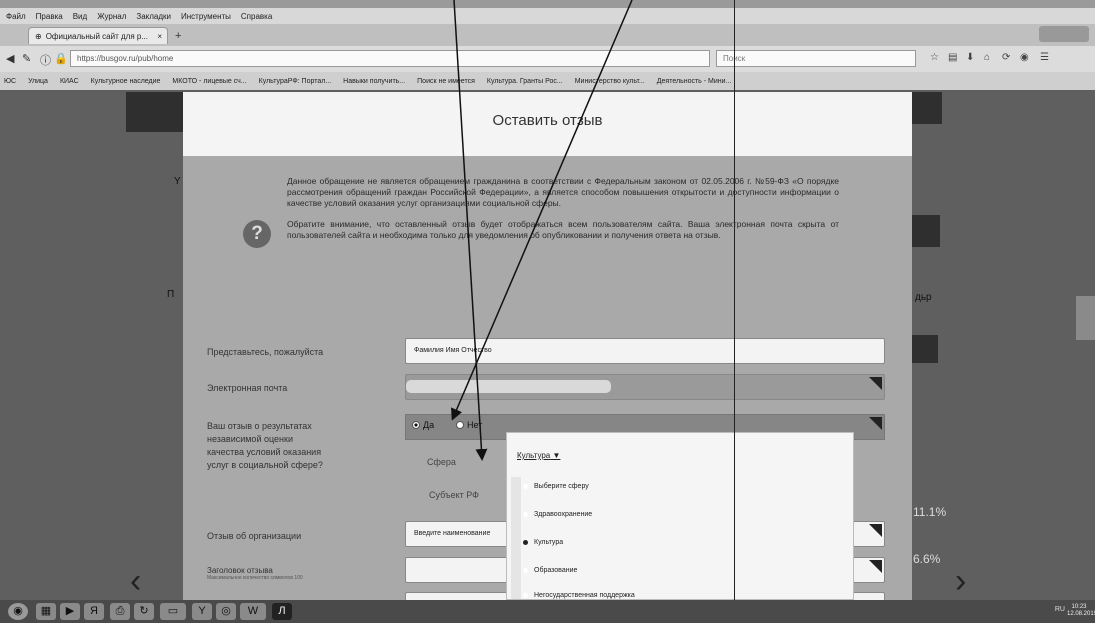 The width and height of the screenshot is (1095, 623). What do you see at coordinates (1079, 607) in the screenshot?
I see `clock-time: 10:23` at bounding box center [1079, 607].